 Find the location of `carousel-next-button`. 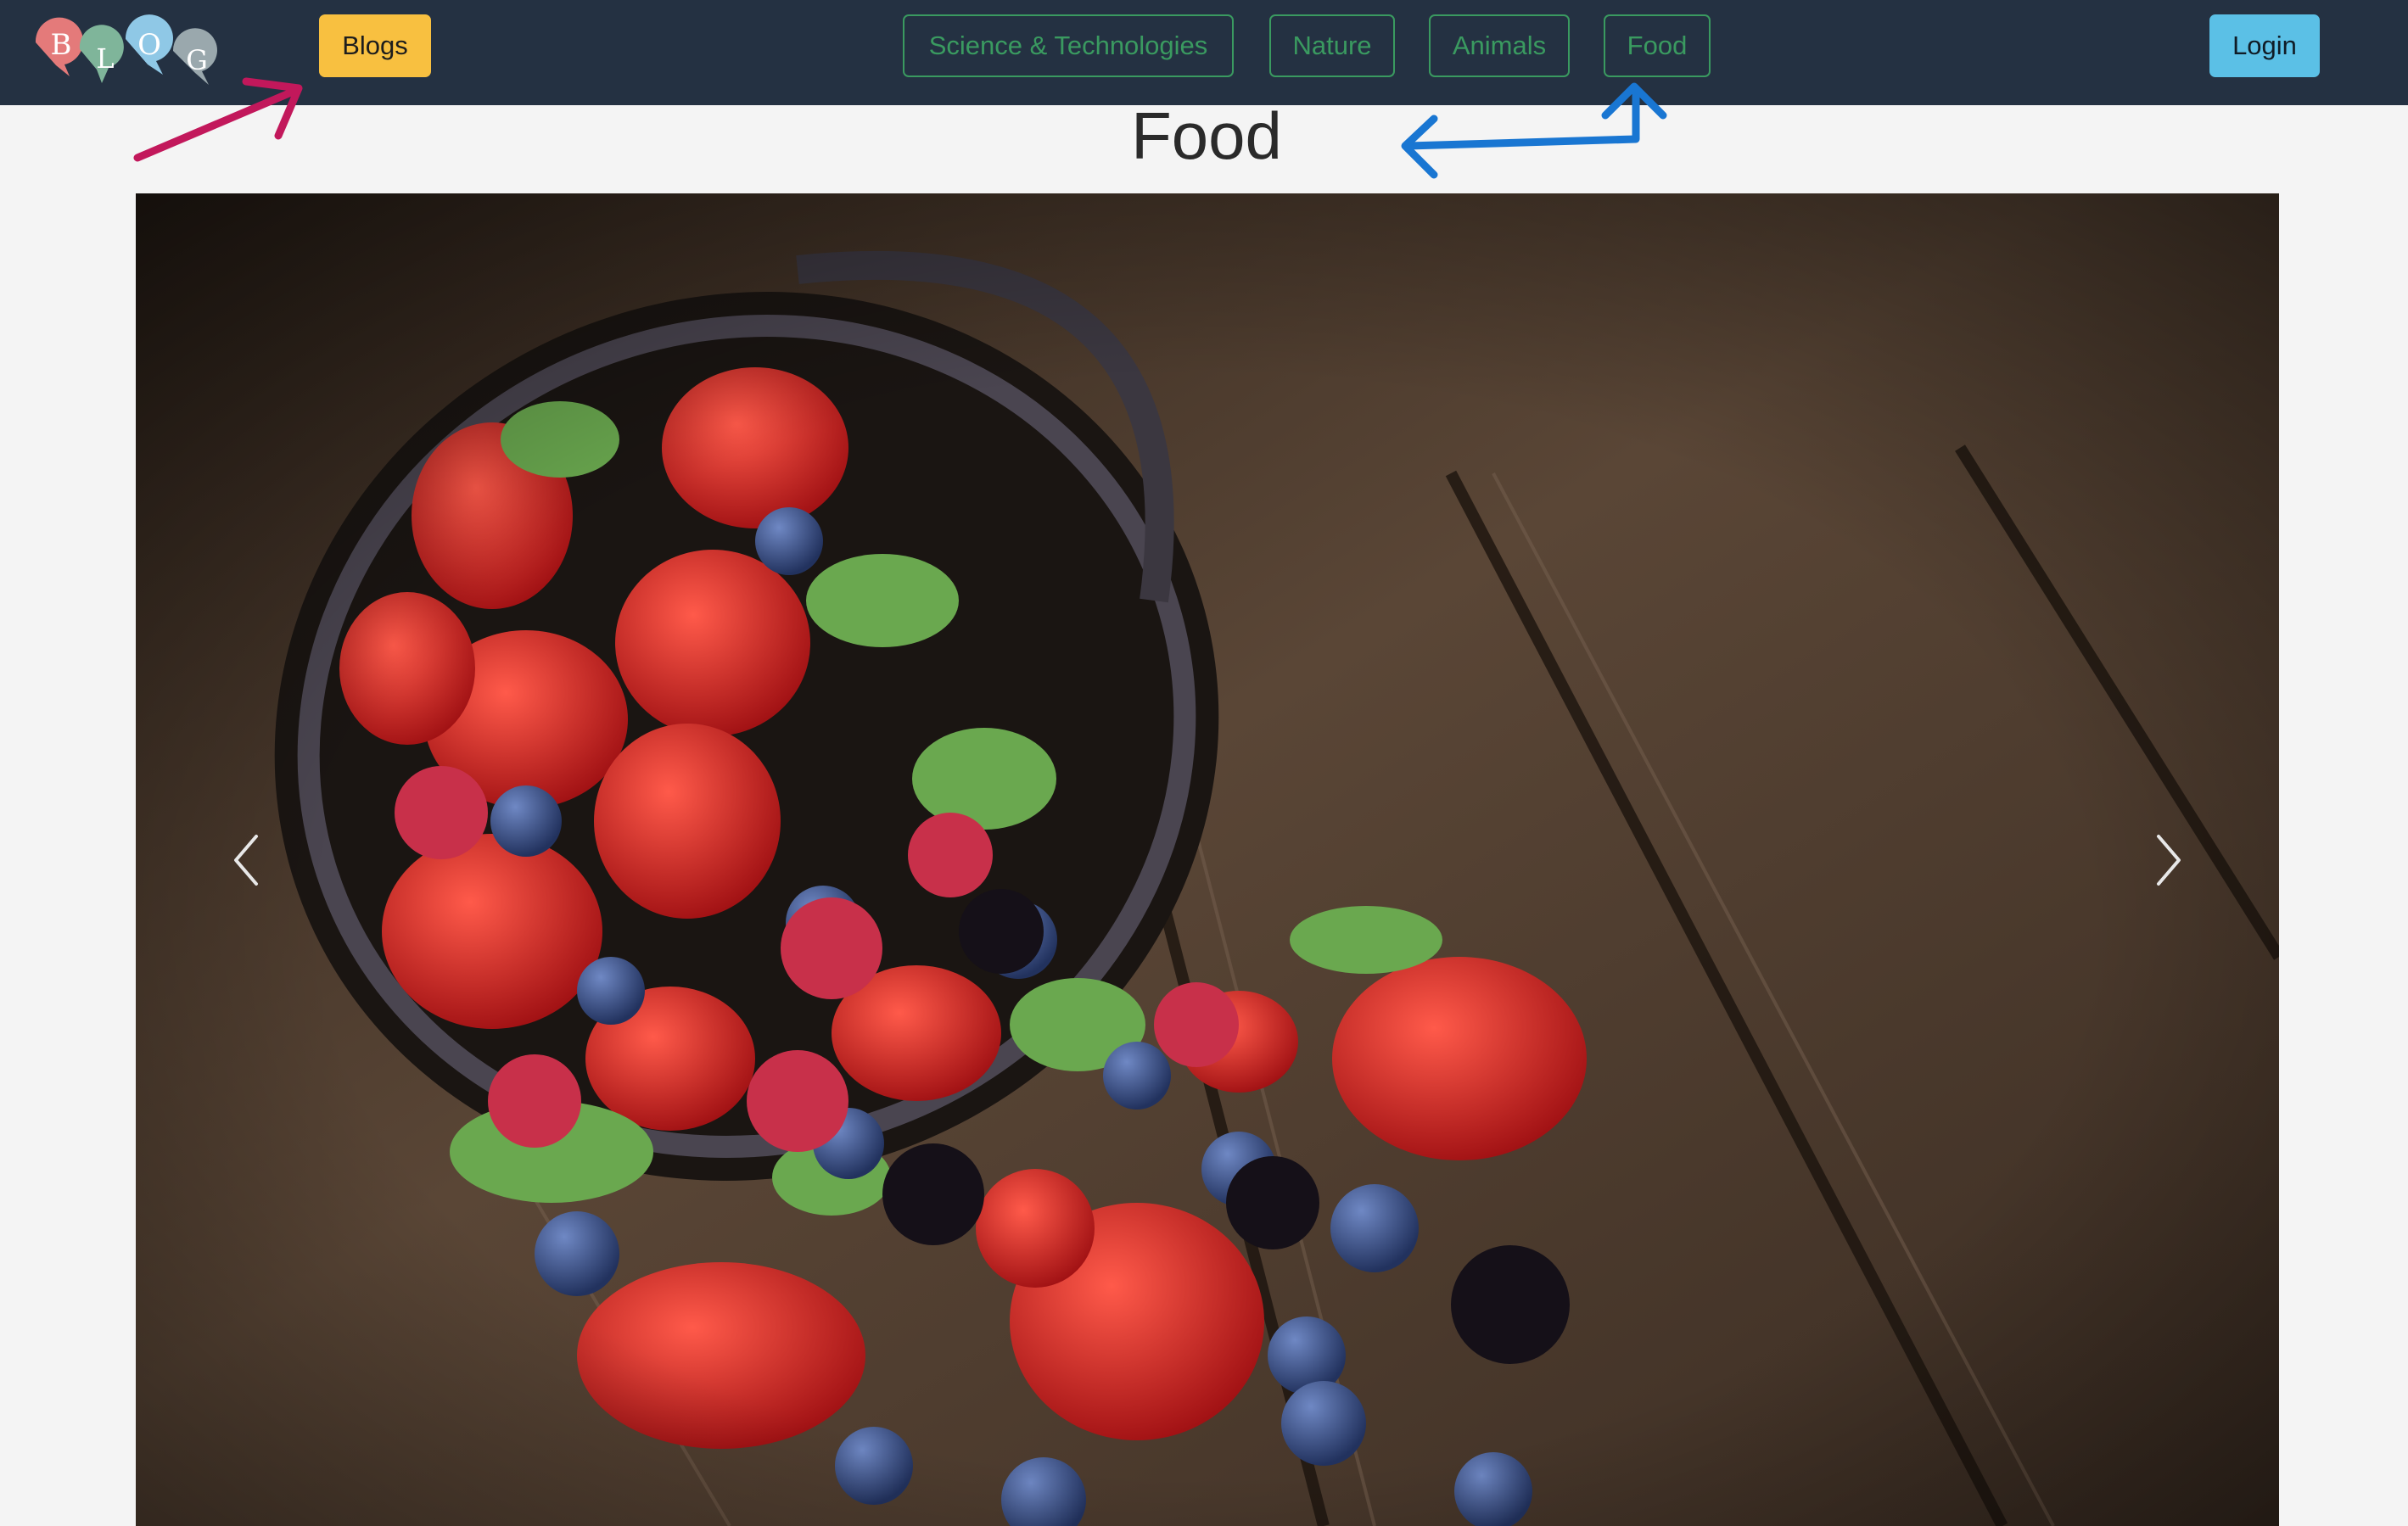

carousel-next-button is located at coordinates (2169, 859).